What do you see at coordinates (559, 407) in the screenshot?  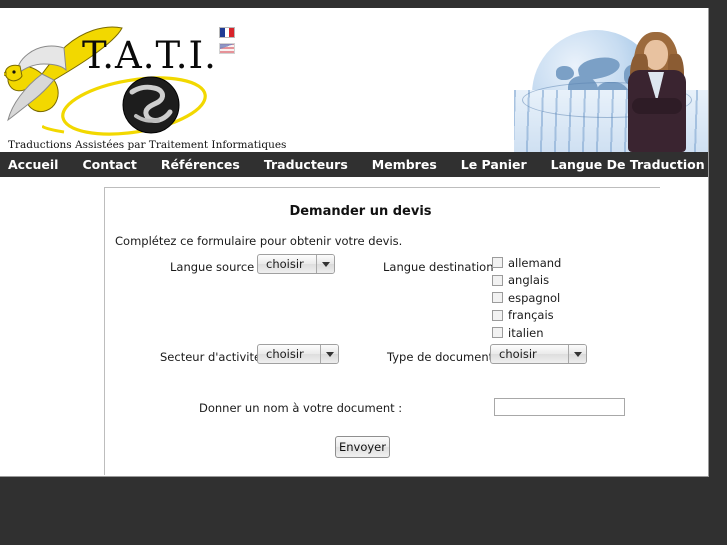 I see `document-name-input` at bounding box center [559, 407].